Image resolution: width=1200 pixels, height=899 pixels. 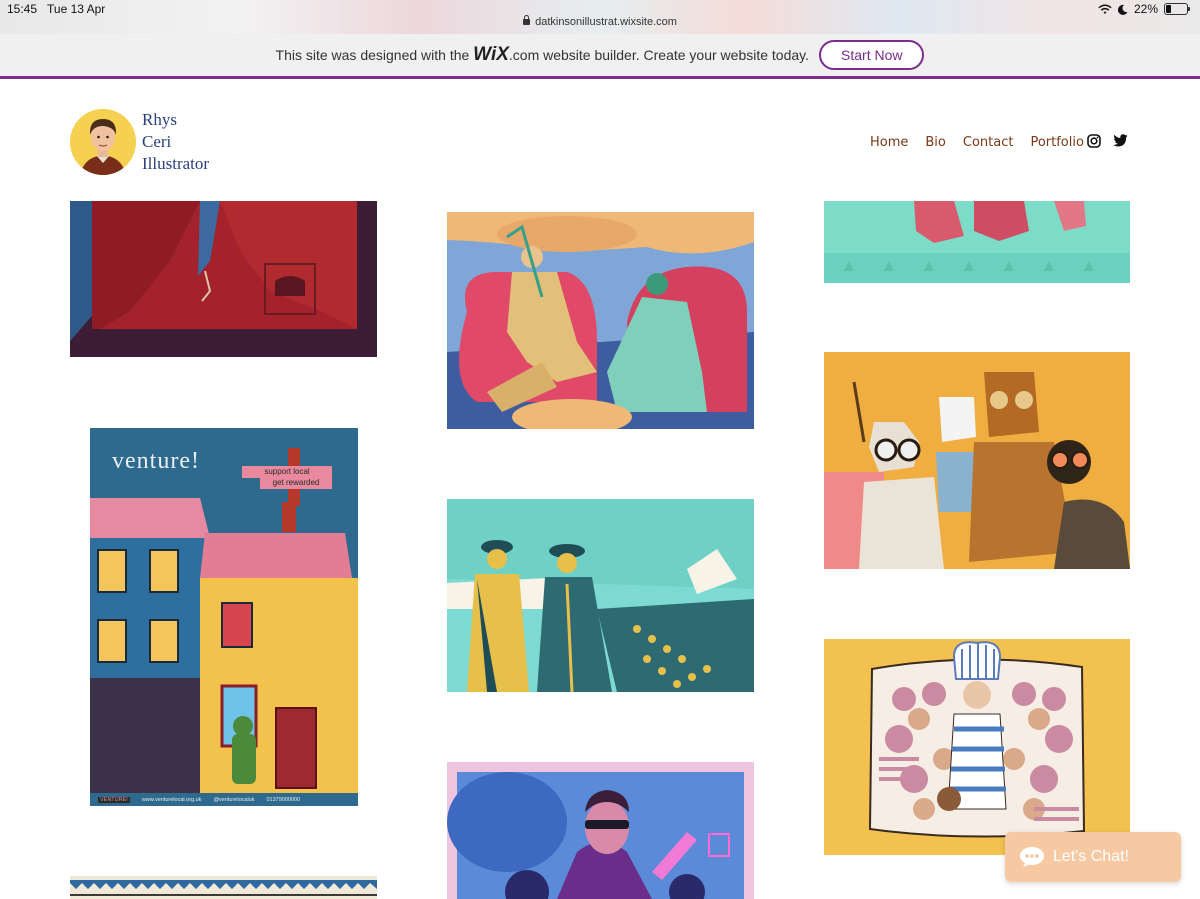 I want to click on start-now-button: Start Now, so click(x=872, y=55).